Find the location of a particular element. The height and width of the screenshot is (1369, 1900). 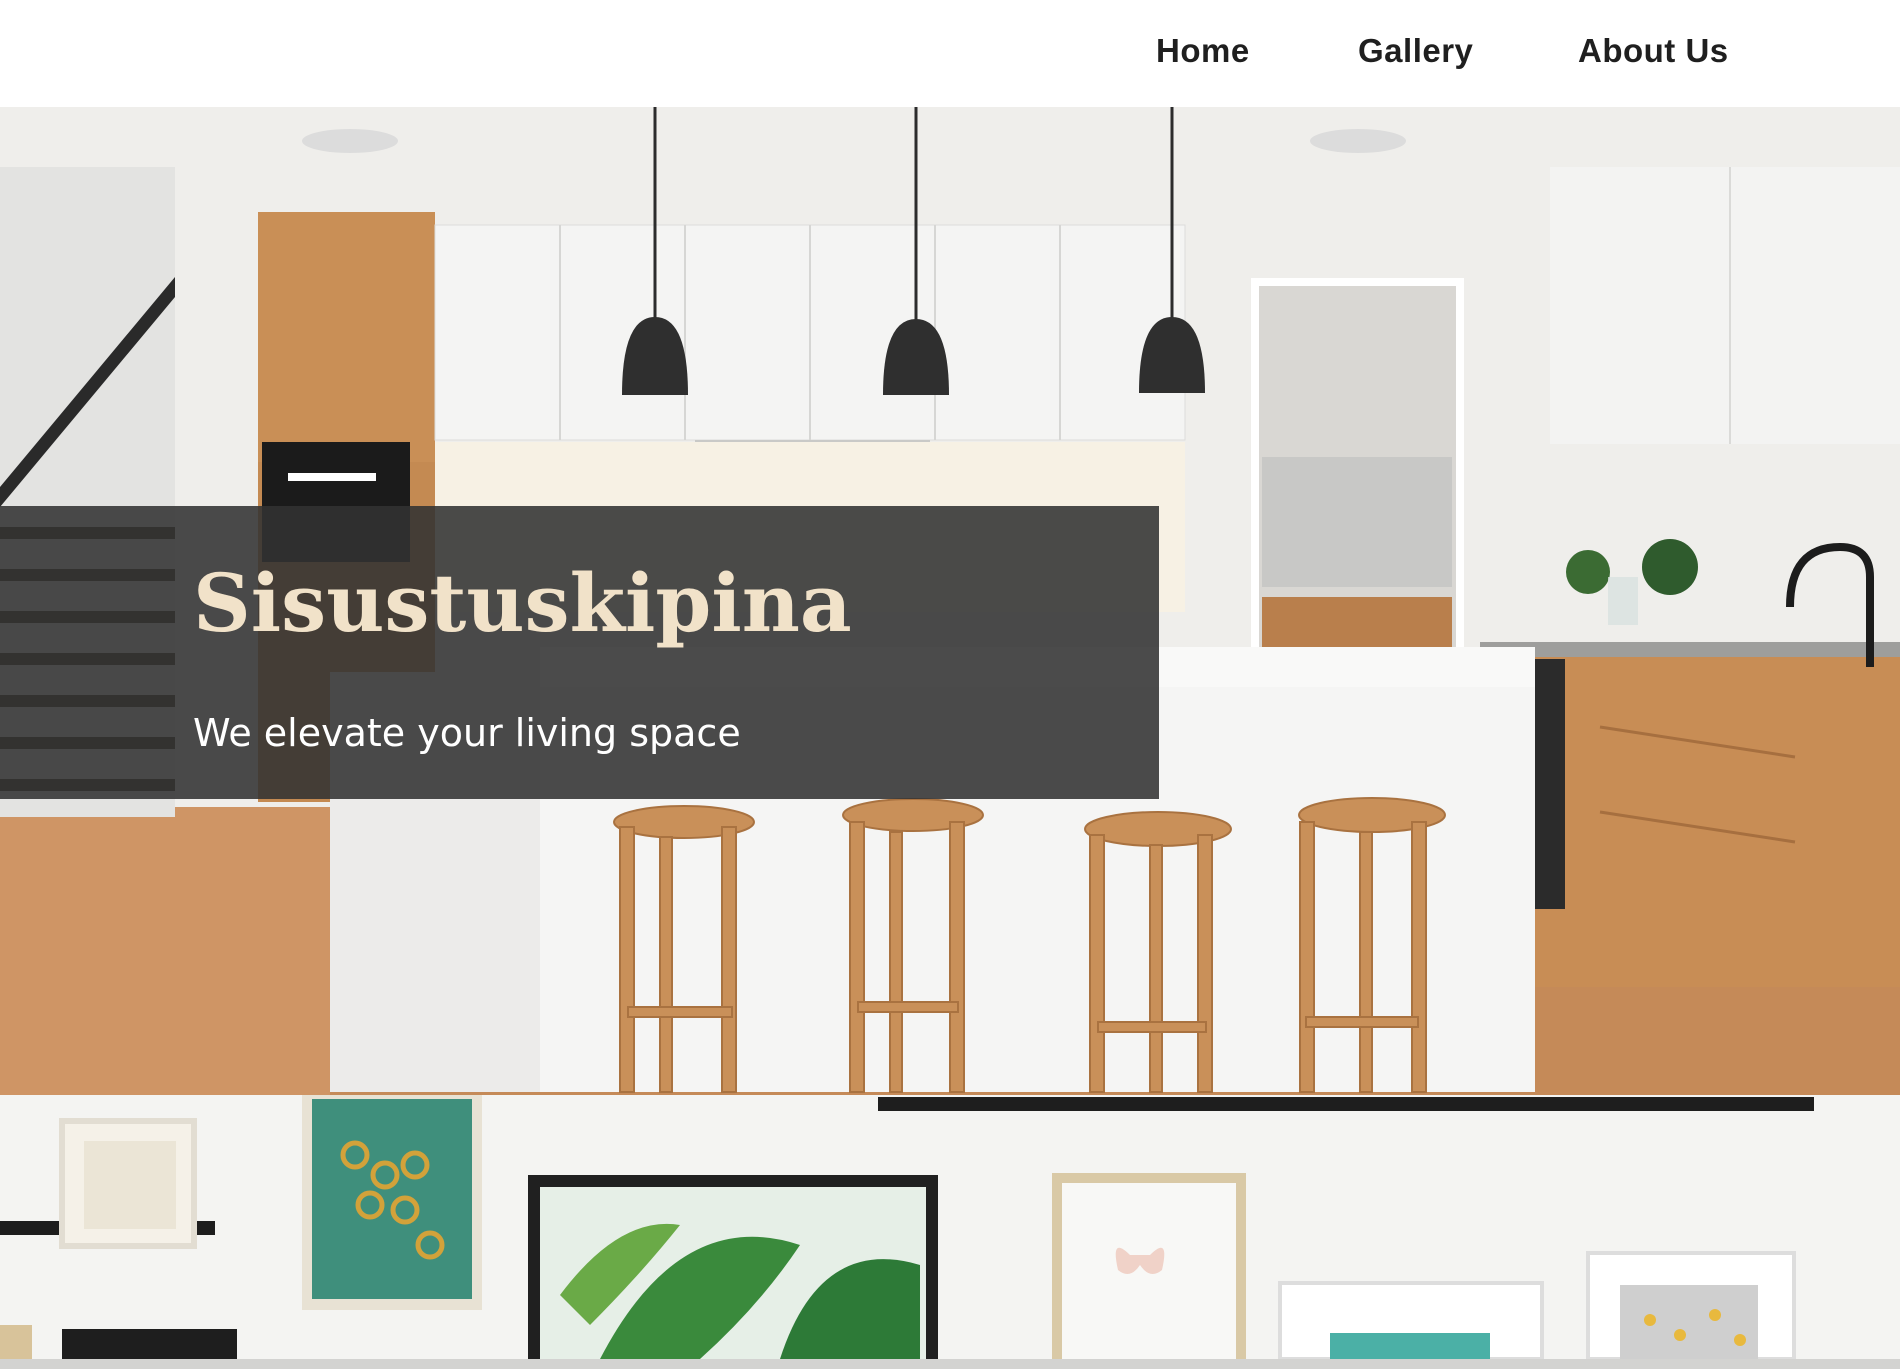

hero-title: Sisustuskipina is located at coordinates (522, 603).